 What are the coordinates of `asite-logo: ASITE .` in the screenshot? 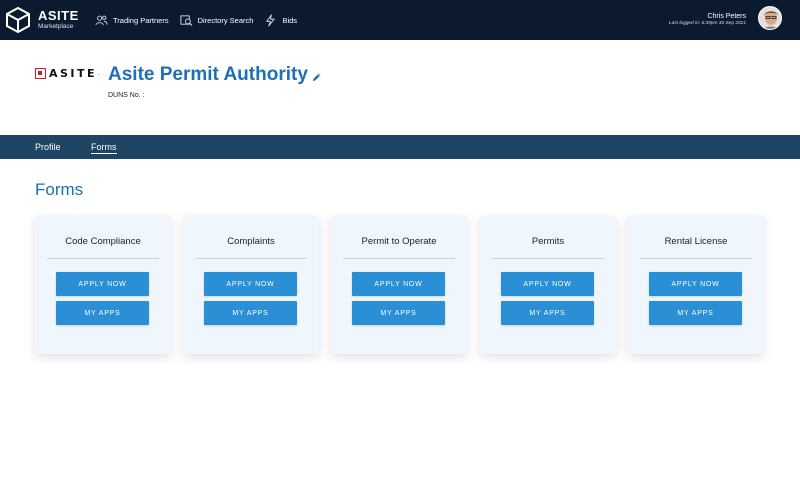 It's located at (67, 73).